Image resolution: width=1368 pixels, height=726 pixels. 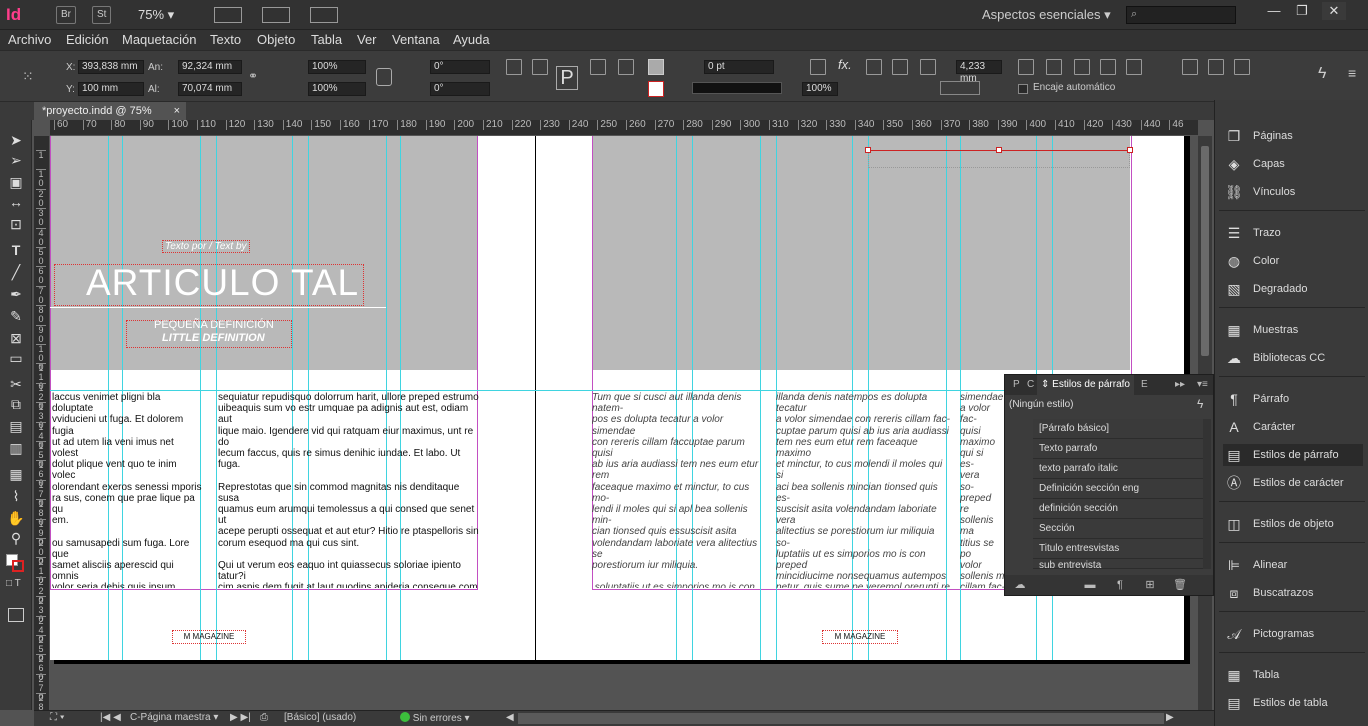 What do you see at coordinates (276, 39) in the screenshot?
I see `menu-objeto: Objeto` at bounding box center [276, 39].